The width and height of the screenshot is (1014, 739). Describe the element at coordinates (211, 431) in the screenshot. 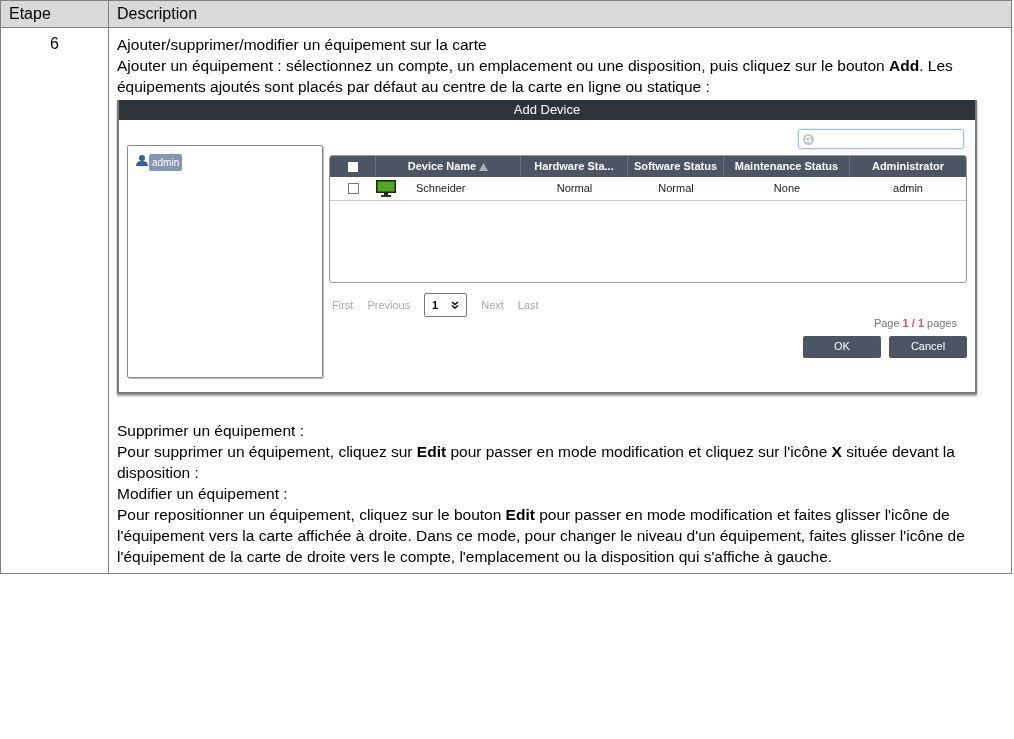

I see `section-heading: Supprimer un équipement :` at that location.